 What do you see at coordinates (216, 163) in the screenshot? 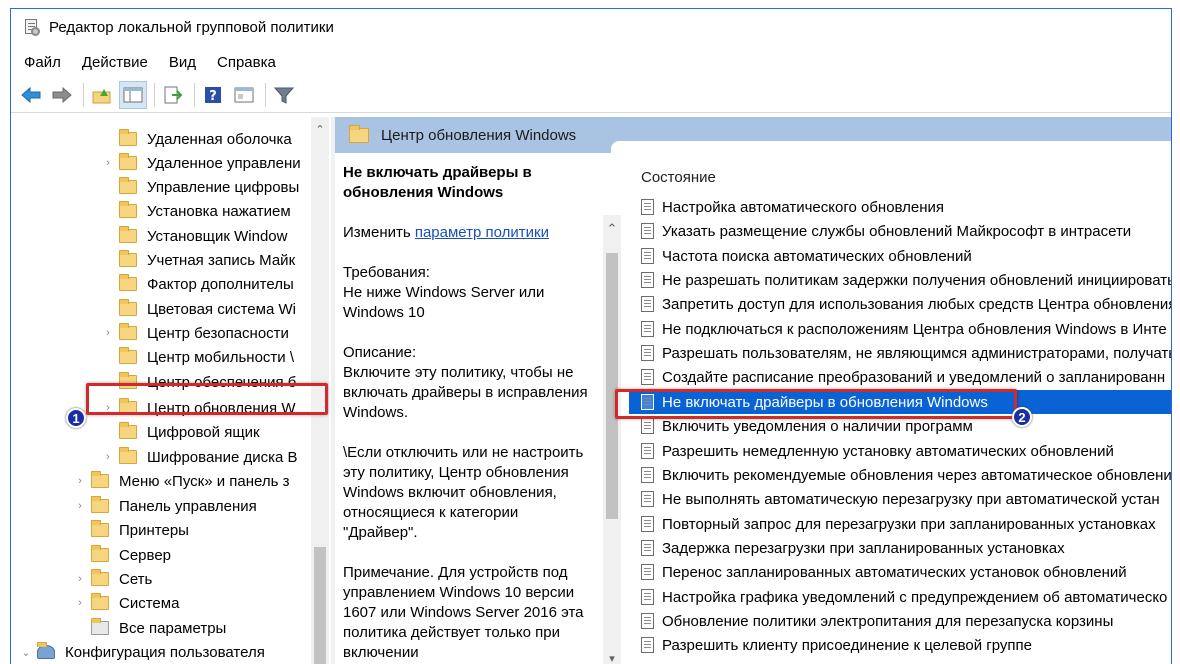
I see `tree-item: › Удаленное управлени` at bounding box center [216, 163].